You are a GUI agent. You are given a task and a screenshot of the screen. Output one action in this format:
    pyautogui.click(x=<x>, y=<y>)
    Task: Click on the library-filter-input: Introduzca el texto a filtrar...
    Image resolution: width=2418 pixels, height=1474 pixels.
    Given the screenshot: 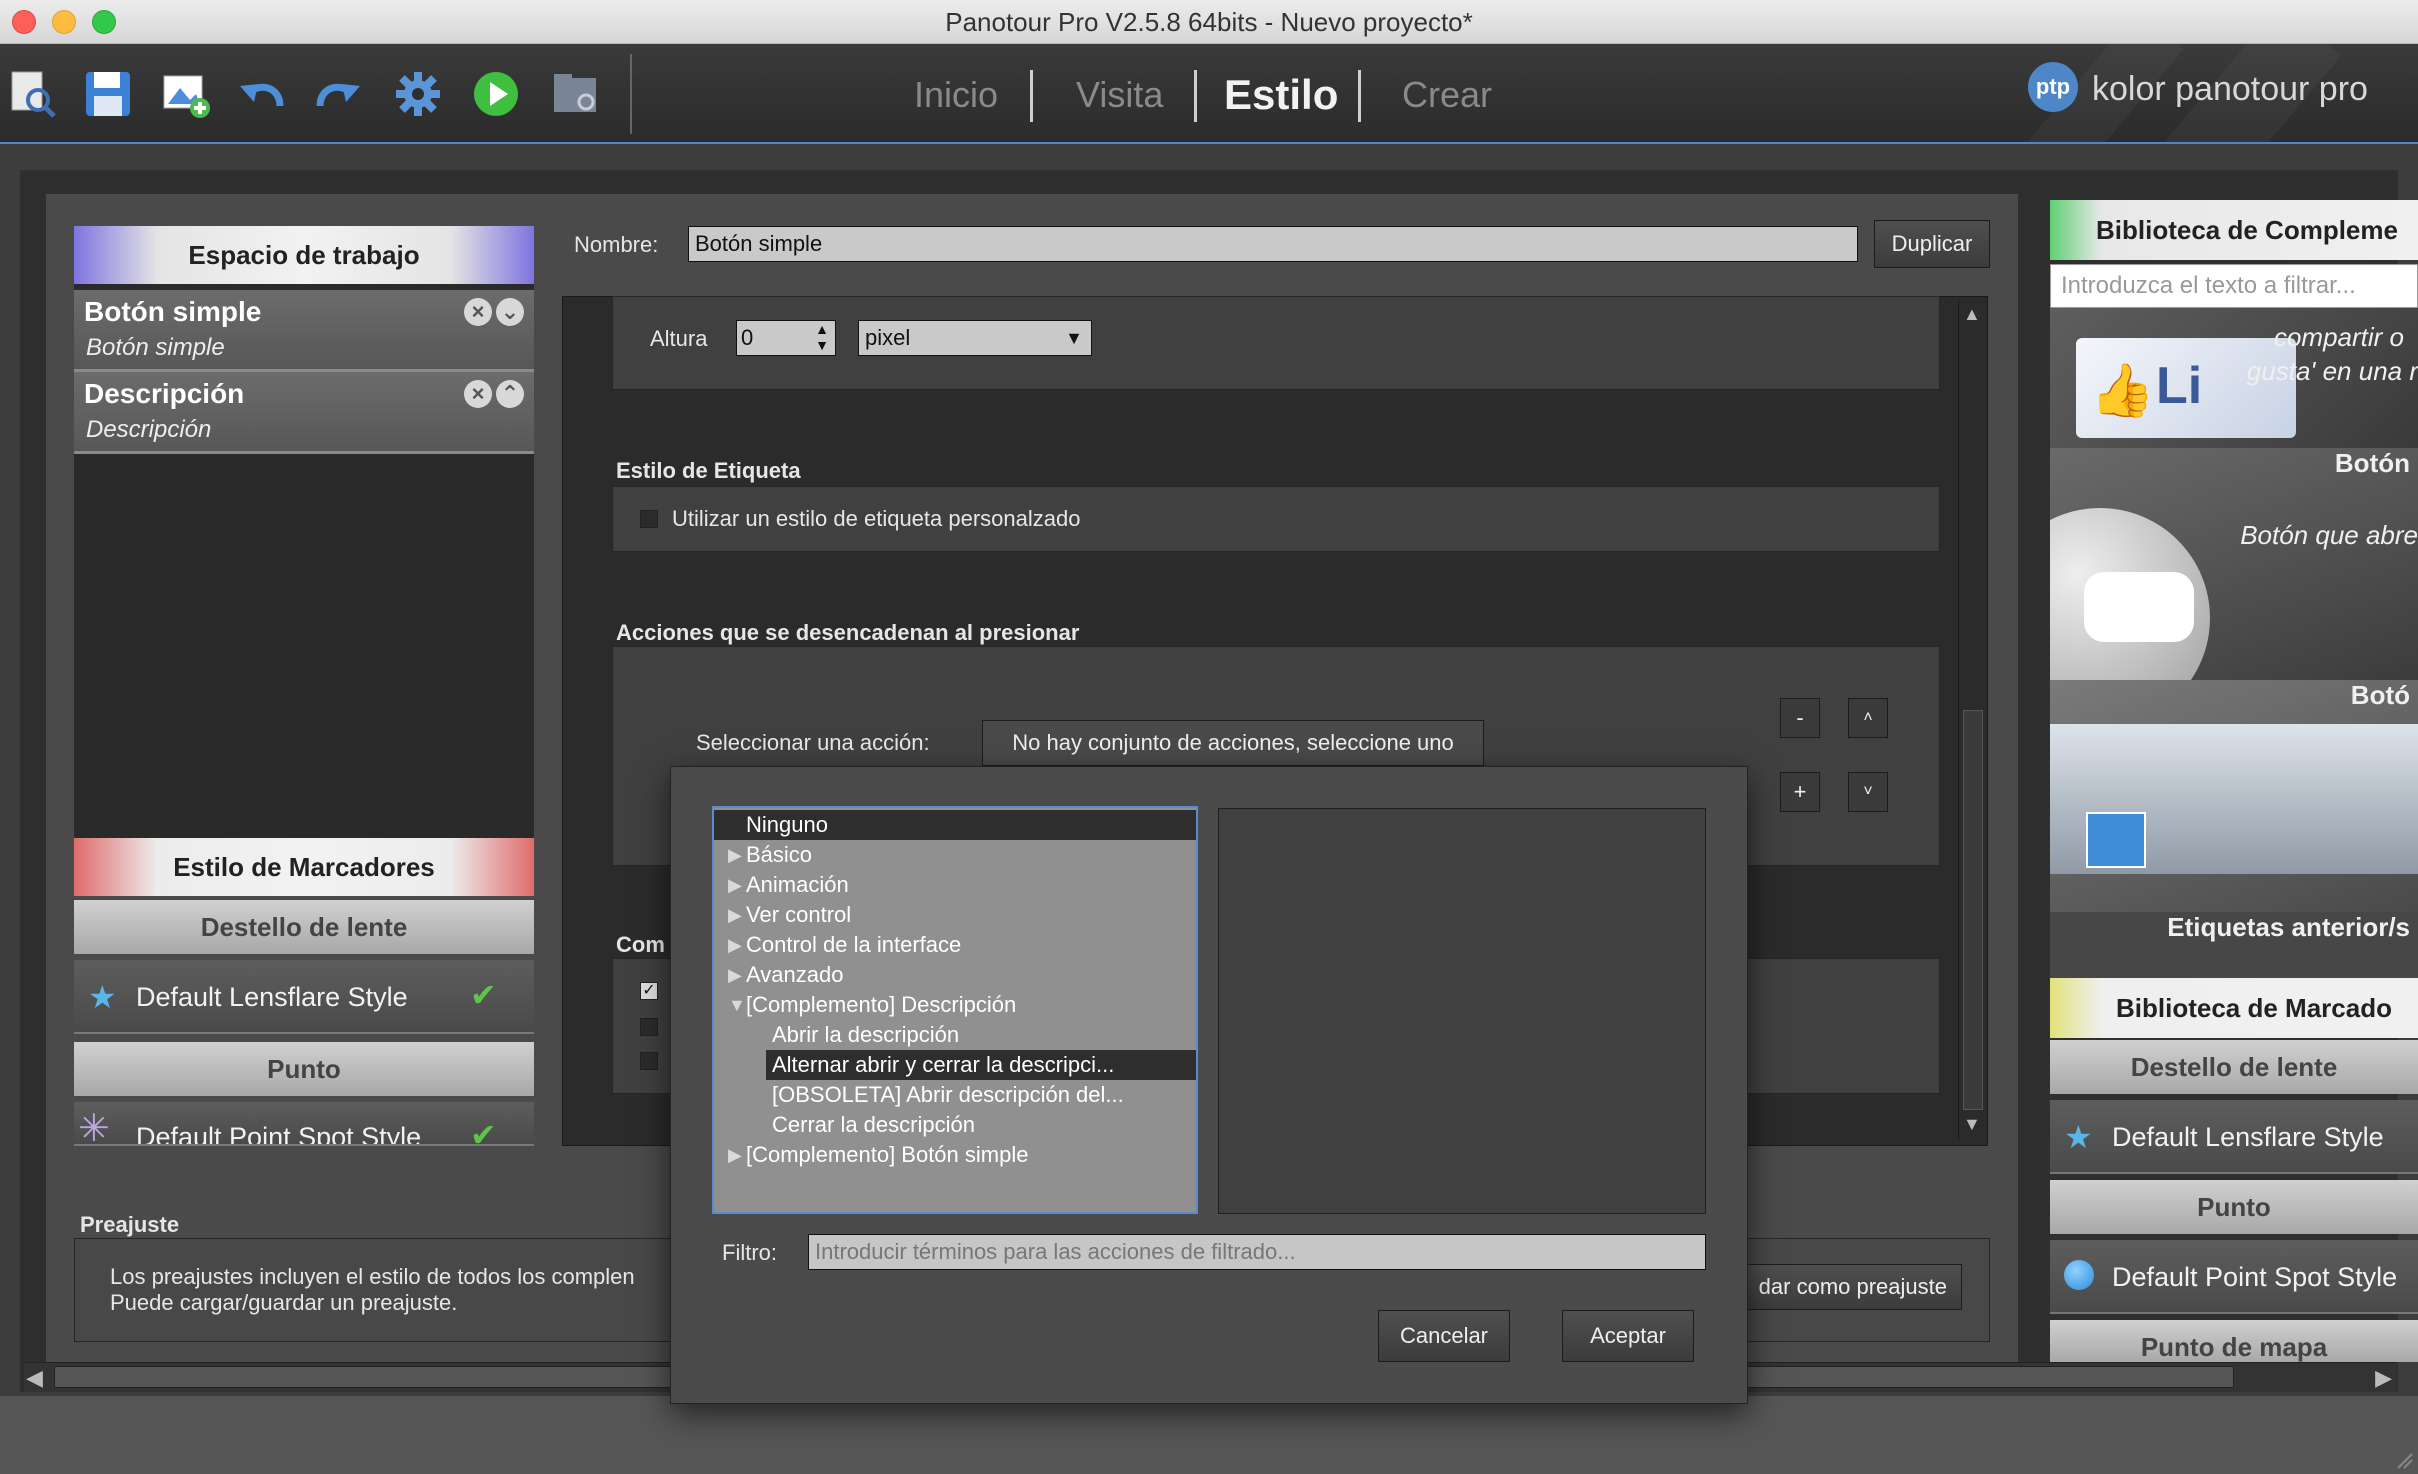 What is the action you would take?
    pyautogui.click(x=2234, y=286)
    